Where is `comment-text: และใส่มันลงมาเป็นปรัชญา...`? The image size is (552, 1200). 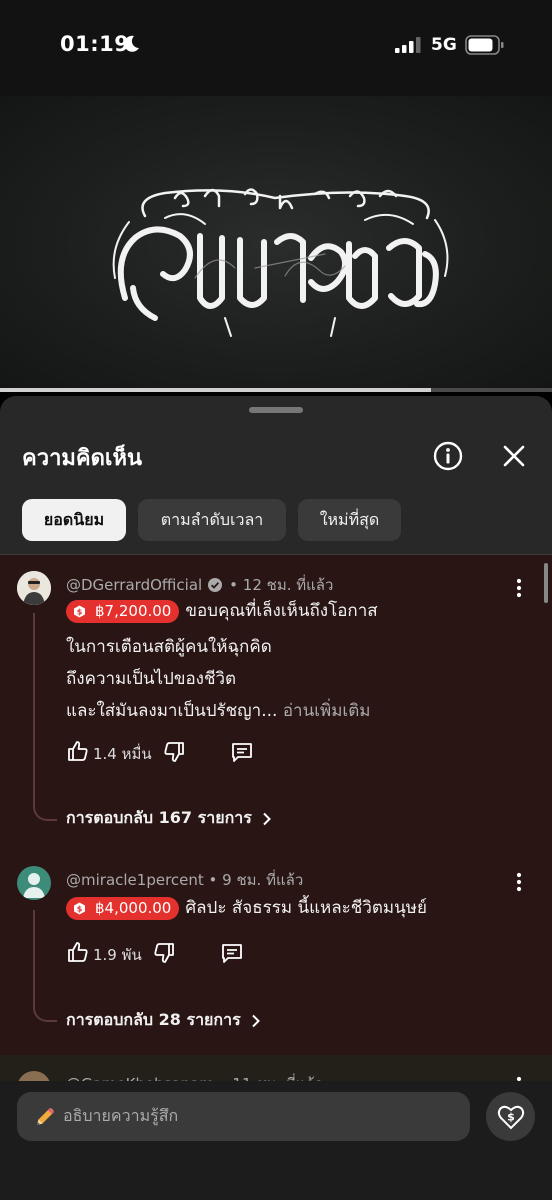 comment-text: และใส่มันลงมาเป็นปรัชญา... is located at coordinates (172, 711).